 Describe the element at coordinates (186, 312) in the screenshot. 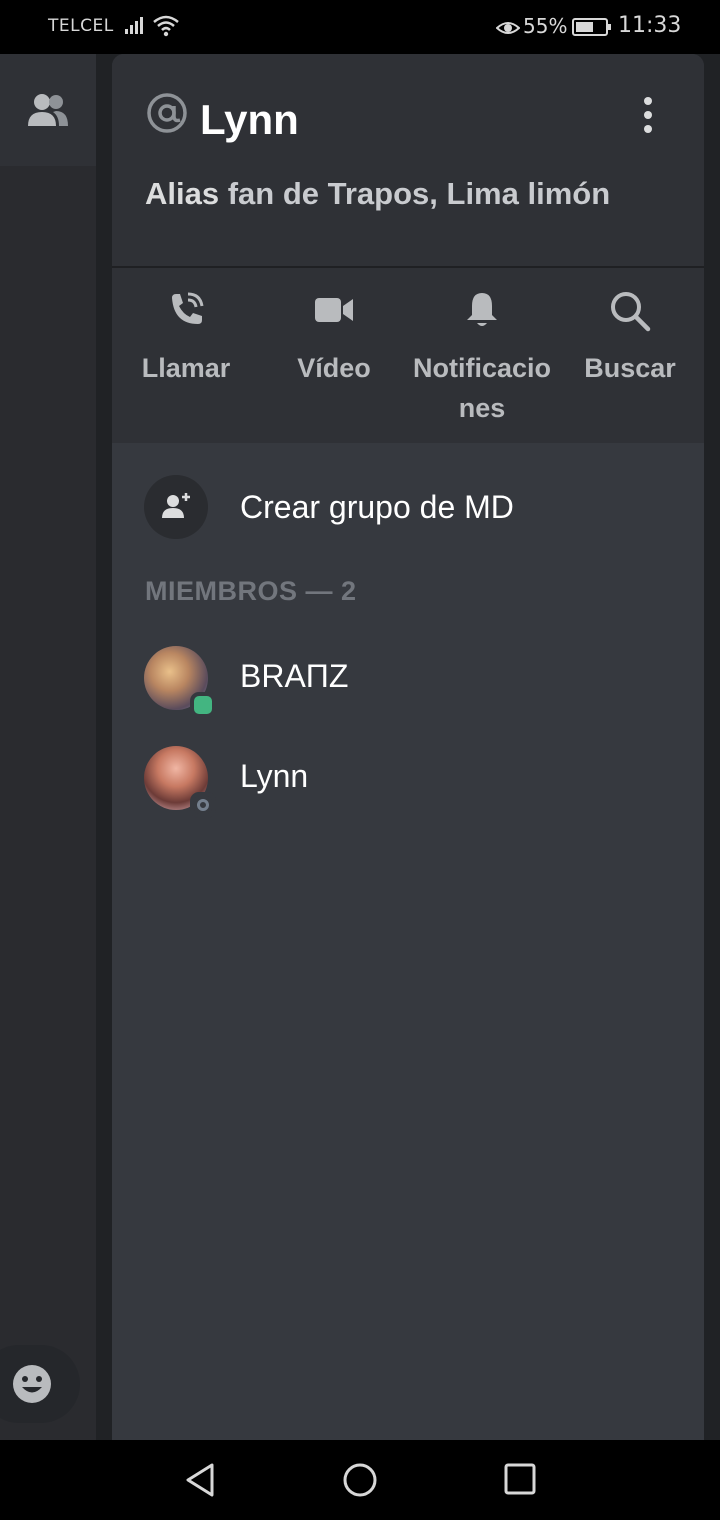

I see `phone-call-icon` at that location.